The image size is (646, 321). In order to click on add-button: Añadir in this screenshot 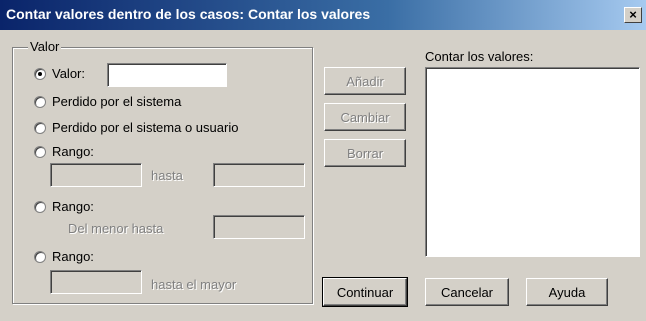, I will do `click(365, 81)`.